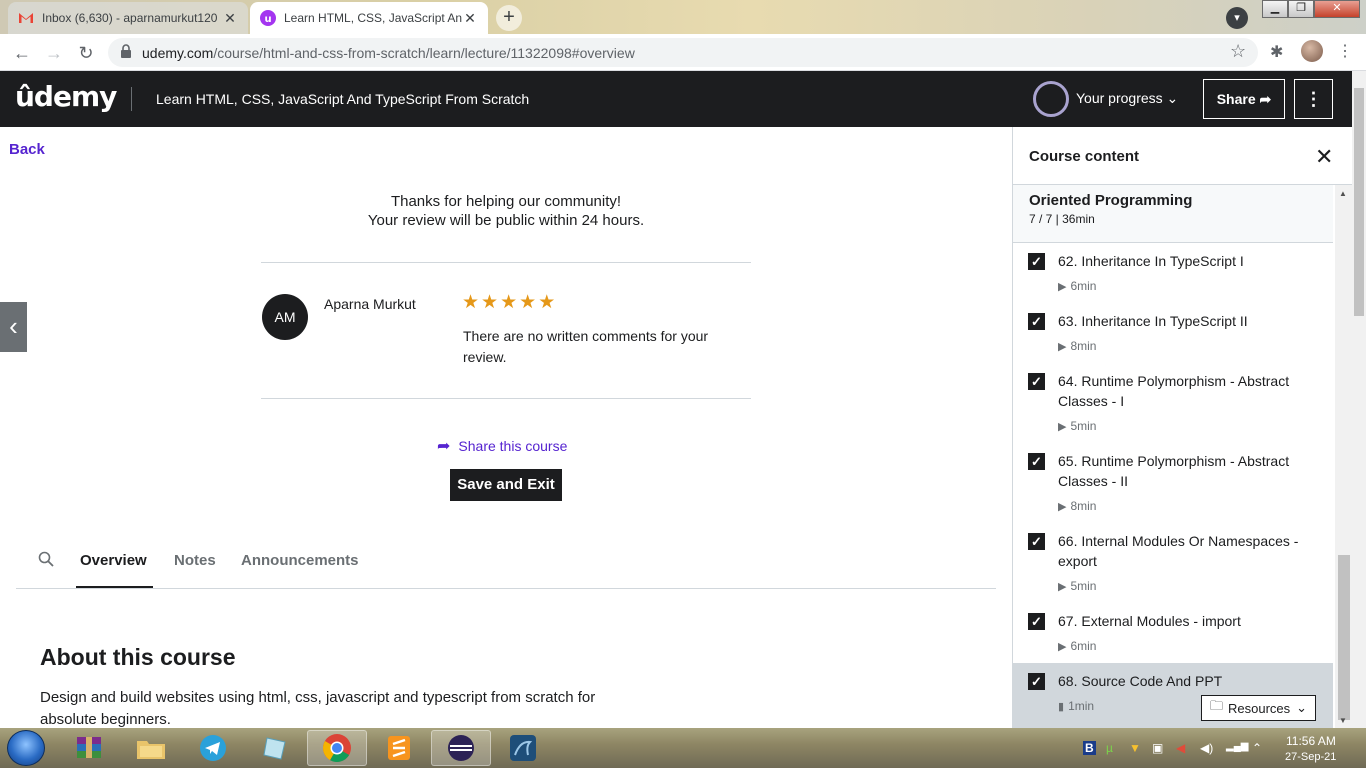 The image size is (1366, 768). Describe the element at coordinates (683, 748) in the screenshot. I see `windows-taskbar: B µ ▼ ▣ ◀ ◀) ▂▄▆ ⌃ 11:56 AM 27-Sep-21` at that location.